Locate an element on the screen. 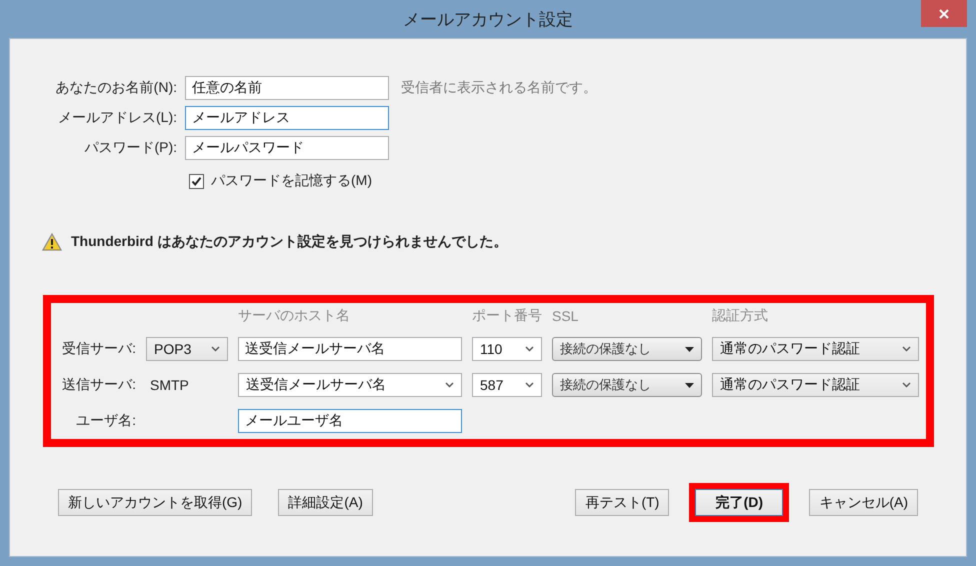 The width and height of the screenshot is (976, 566). checkbox is located at coordinates (196, 181).